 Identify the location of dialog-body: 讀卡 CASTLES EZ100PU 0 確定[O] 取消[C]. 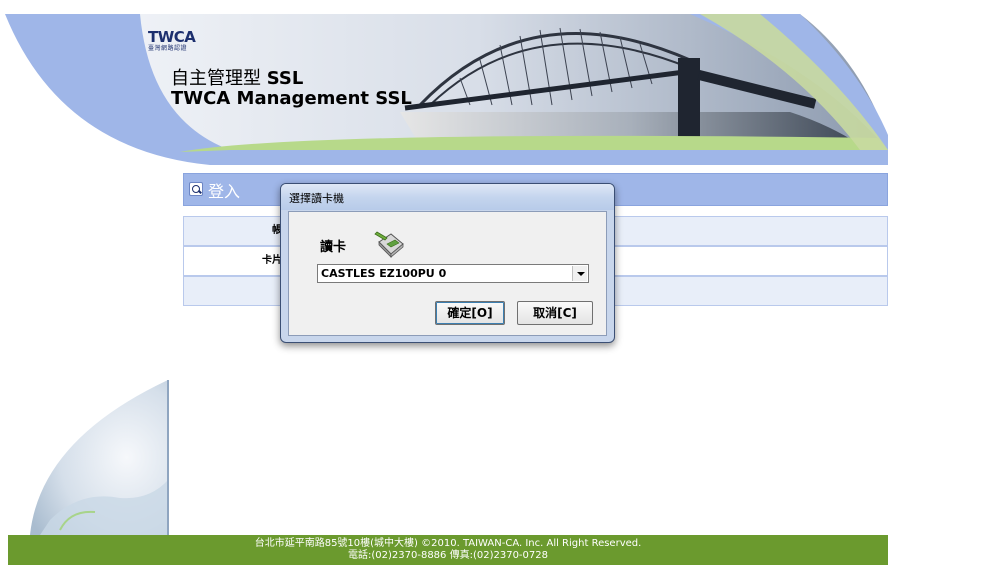
(447, 273).